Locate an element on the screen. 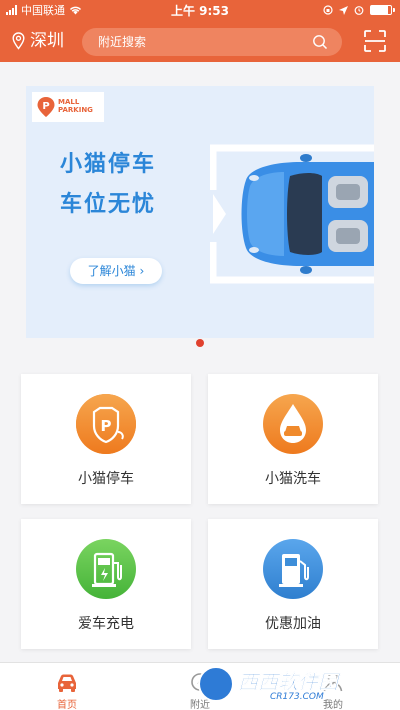 This screenshot has height=710, width=400. logo-mark: P is located at coordinates (45, 106).